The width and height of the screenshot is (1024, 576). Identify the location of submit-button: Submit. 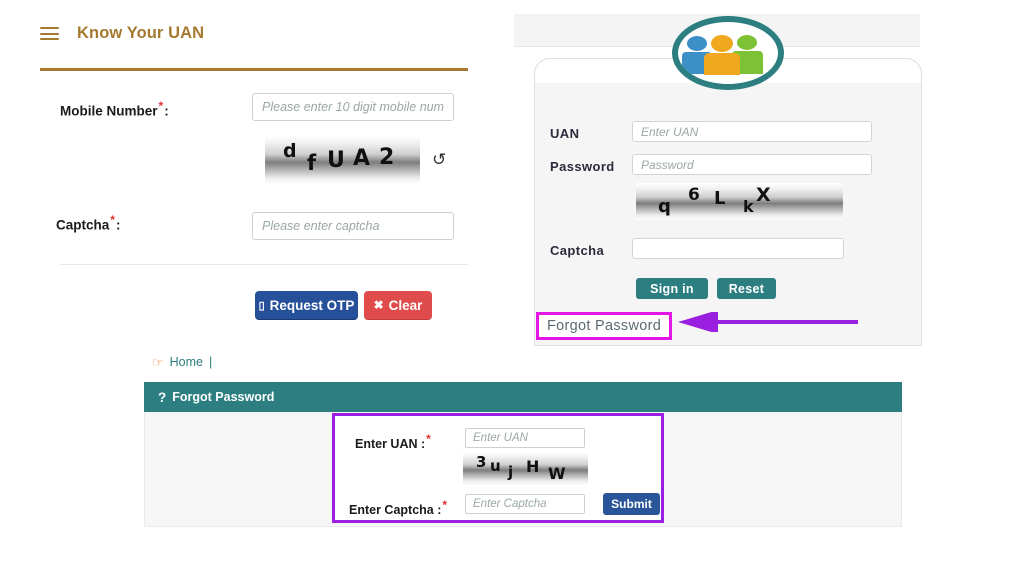
(631, 504).